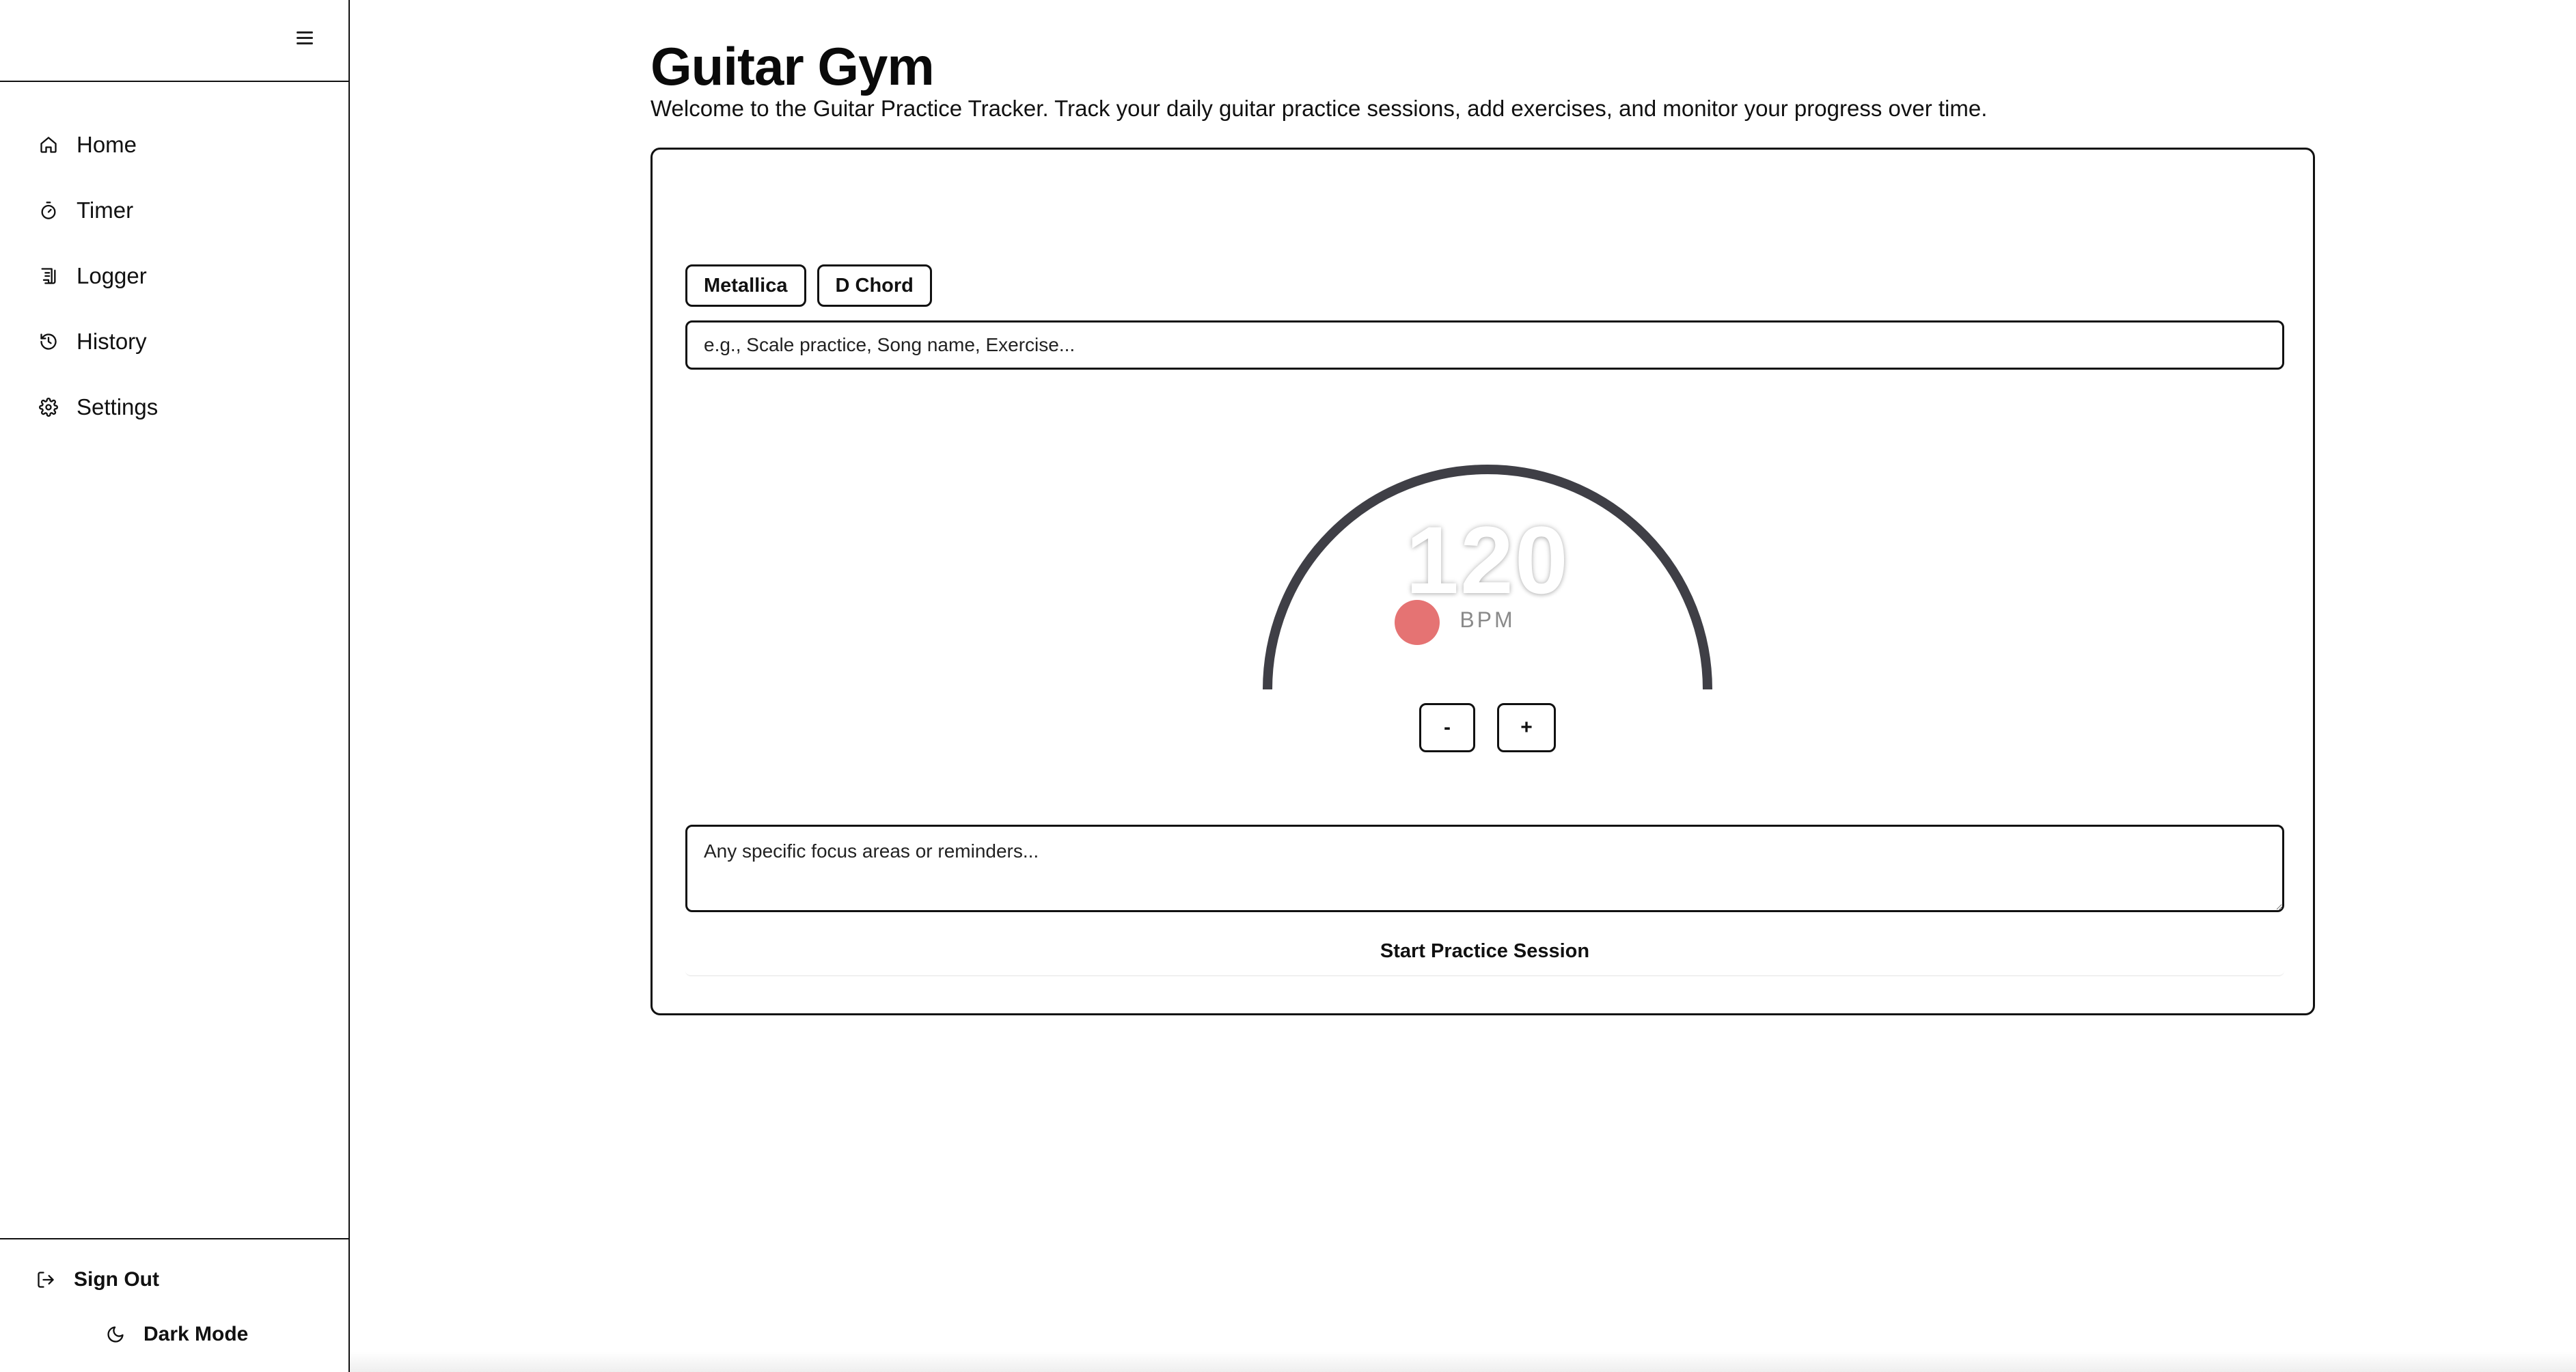  What do you see at coordinates (49, 211) in the screenshot?
I see `stopwatch-icon` at bounding box center [49, 211].